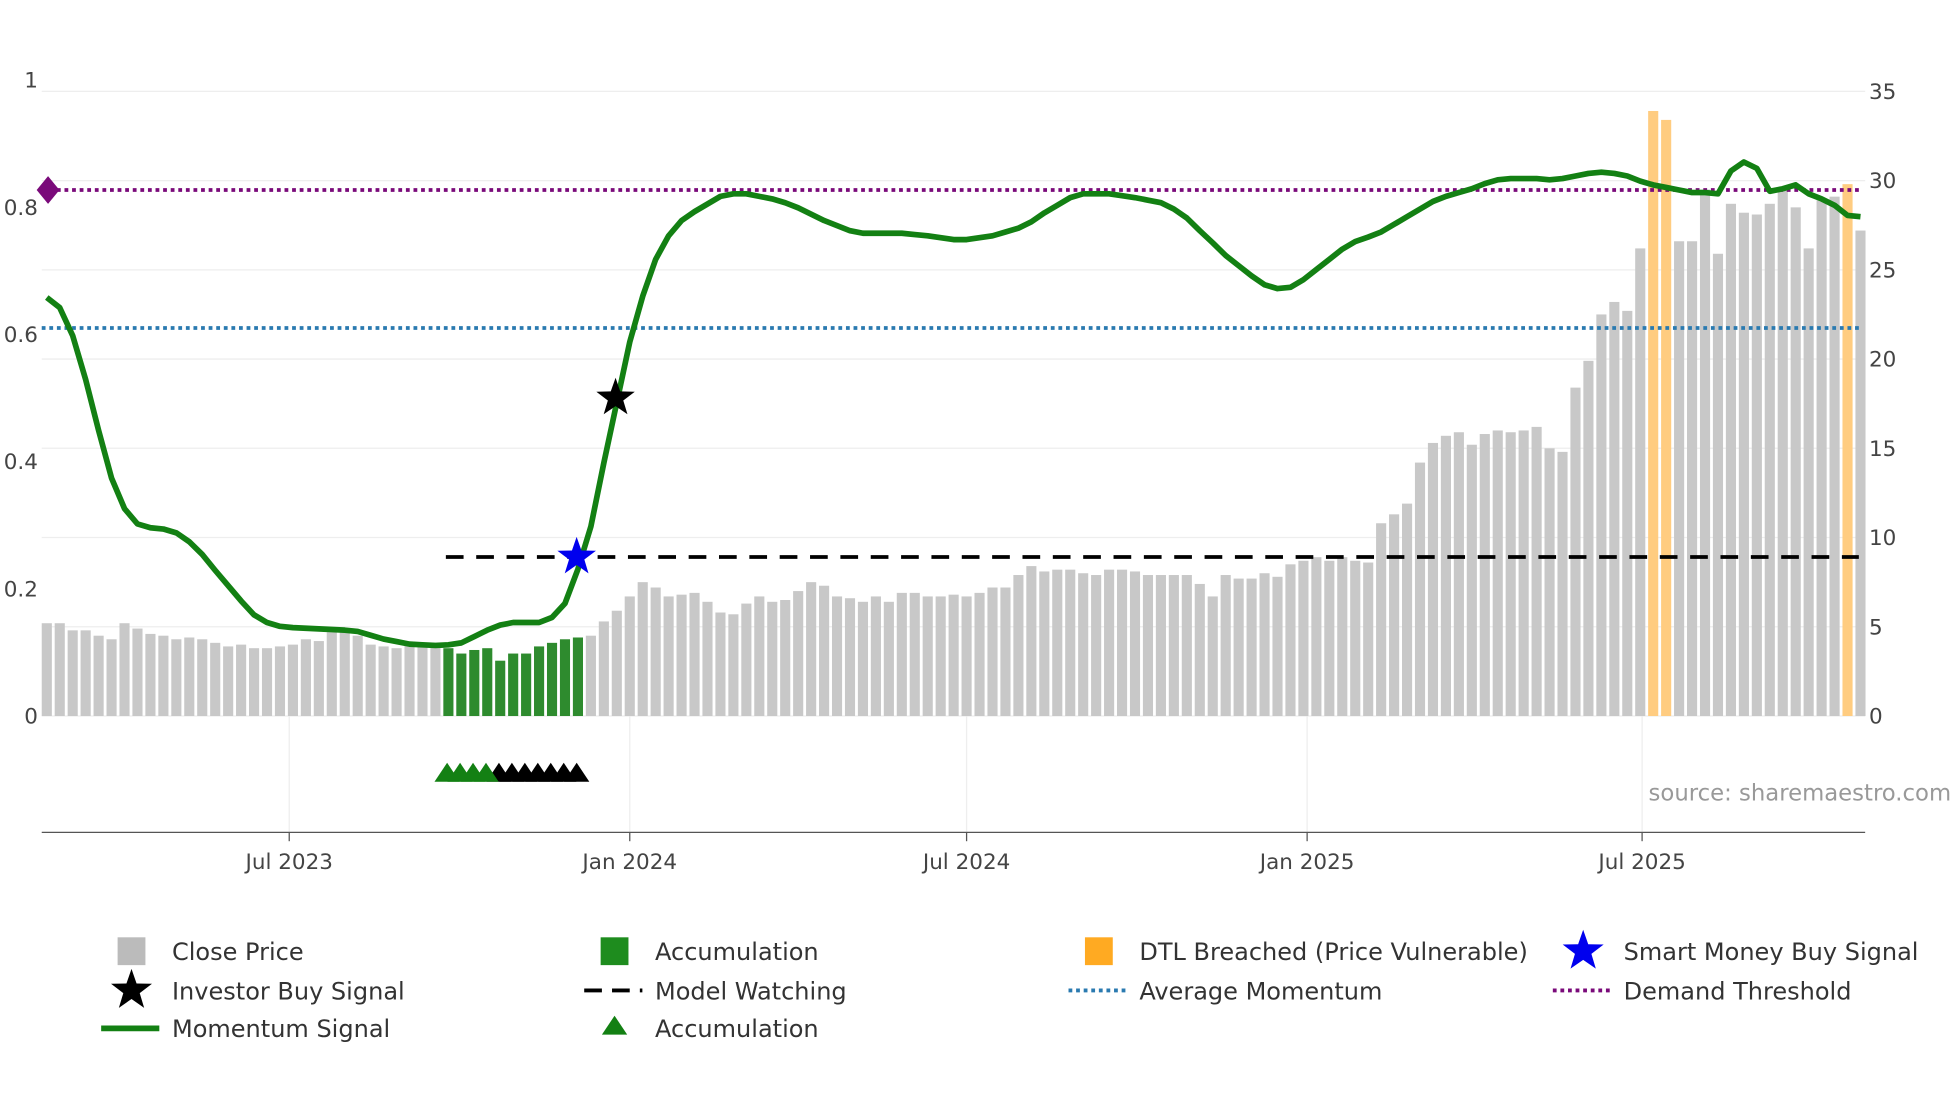 This screenshot has height=1102, width=1960. Describe the element at coordinates (31, 81) in the screenshot. I see `y-left-tick-label: 1` at that location.